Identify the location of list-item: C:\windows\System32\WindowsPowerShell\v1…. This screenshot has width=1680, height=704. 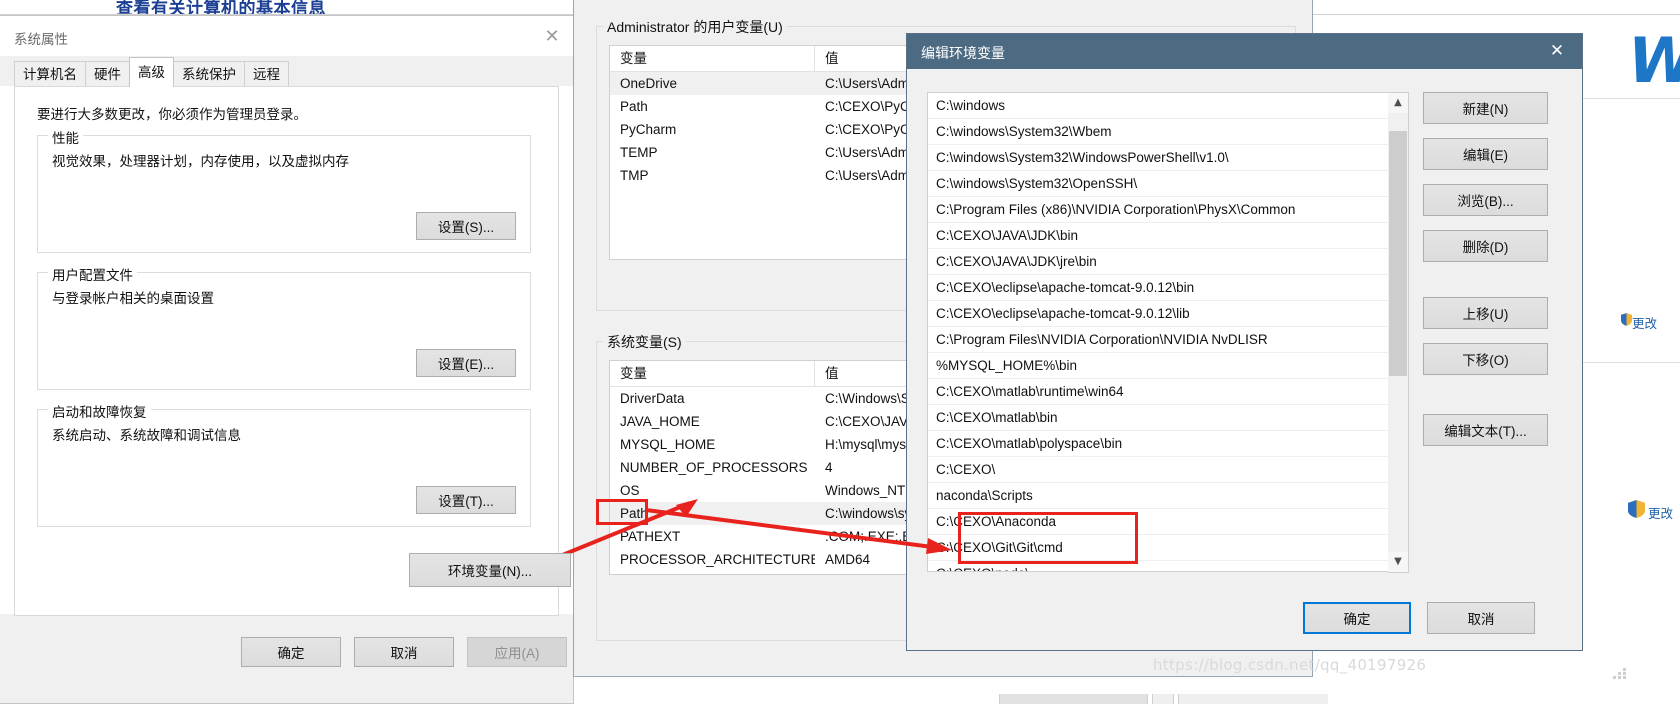
(1168, 158).